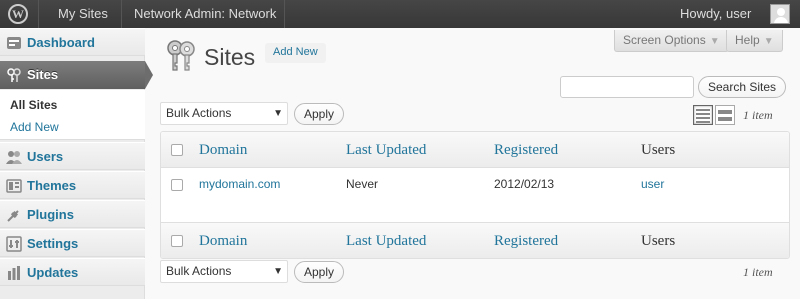 The height and width of the screenshot is (299, 800). I want to click on my-sites-link: My Sites, so click(83, 14).